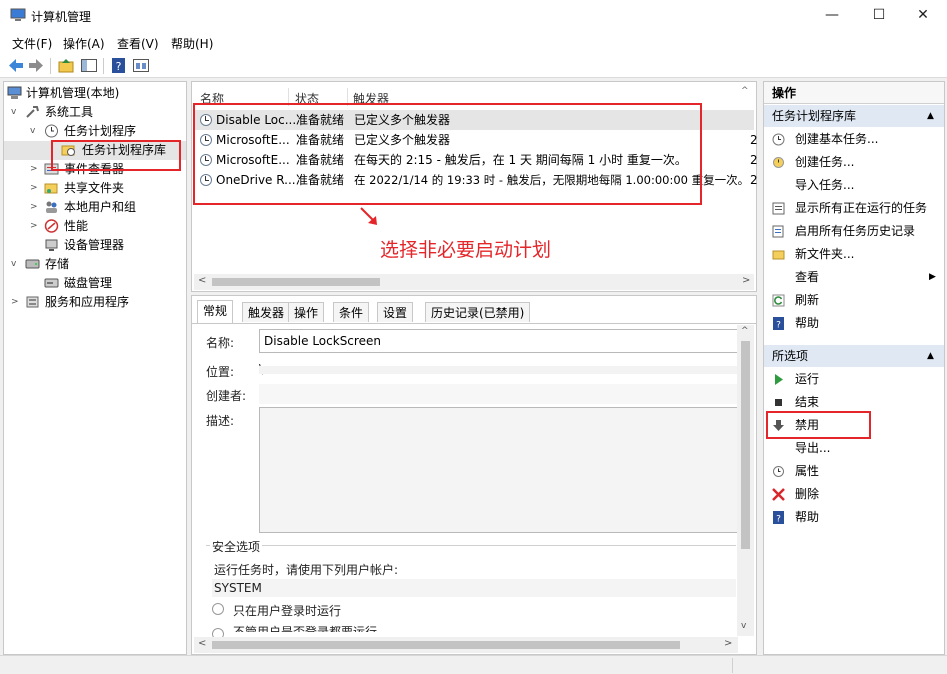 Image resolution: width=947 pixels, height=674 pixels. I want to click on action-refresh: 刷新, so click(854, 300).